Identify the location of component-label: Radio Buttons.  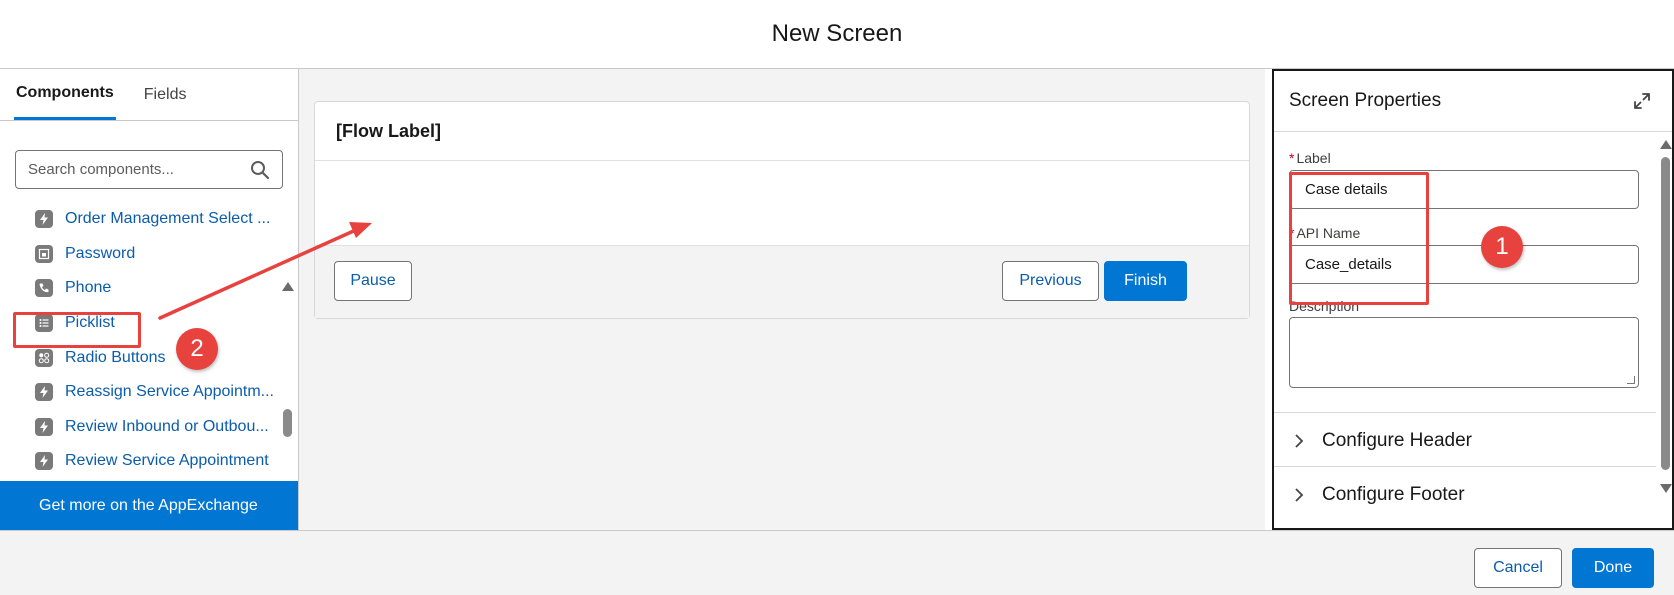
(115, 357).